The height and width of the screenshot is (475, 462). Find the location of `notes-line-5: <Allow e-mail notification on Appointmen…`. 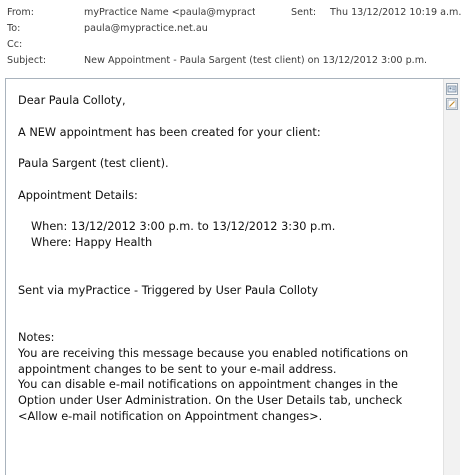

notes-line-5: <Allow e-mail notification on Appointmen… is located at coordinates (170, 416).